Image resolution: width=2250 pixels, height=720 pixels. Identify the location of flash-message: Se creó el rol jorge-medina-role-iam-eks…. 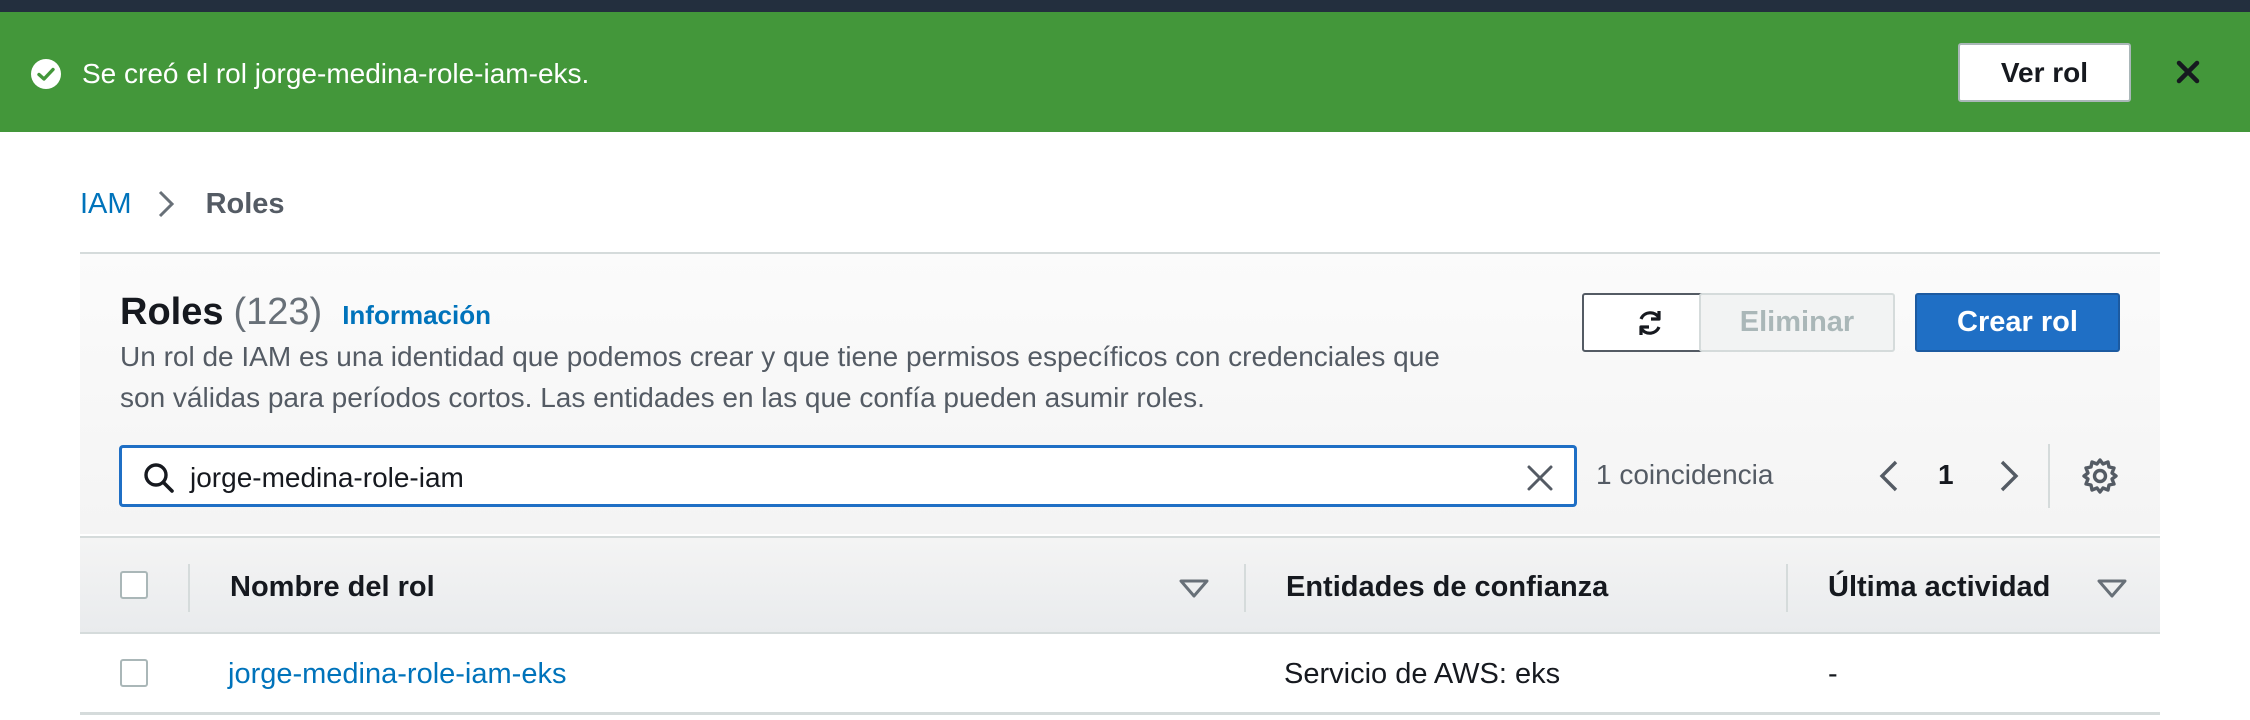
(336, 73).